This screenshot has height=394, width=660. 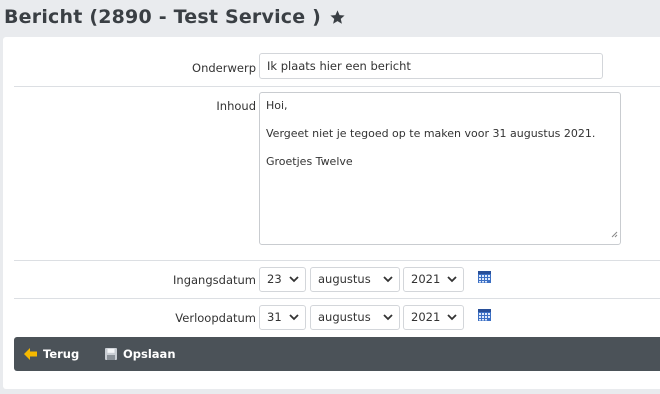 What do you see at coordinates (214, 280) in the screenshot?
I see `start-date-label: Ingangsdatum` at bounding box center [214, 280].